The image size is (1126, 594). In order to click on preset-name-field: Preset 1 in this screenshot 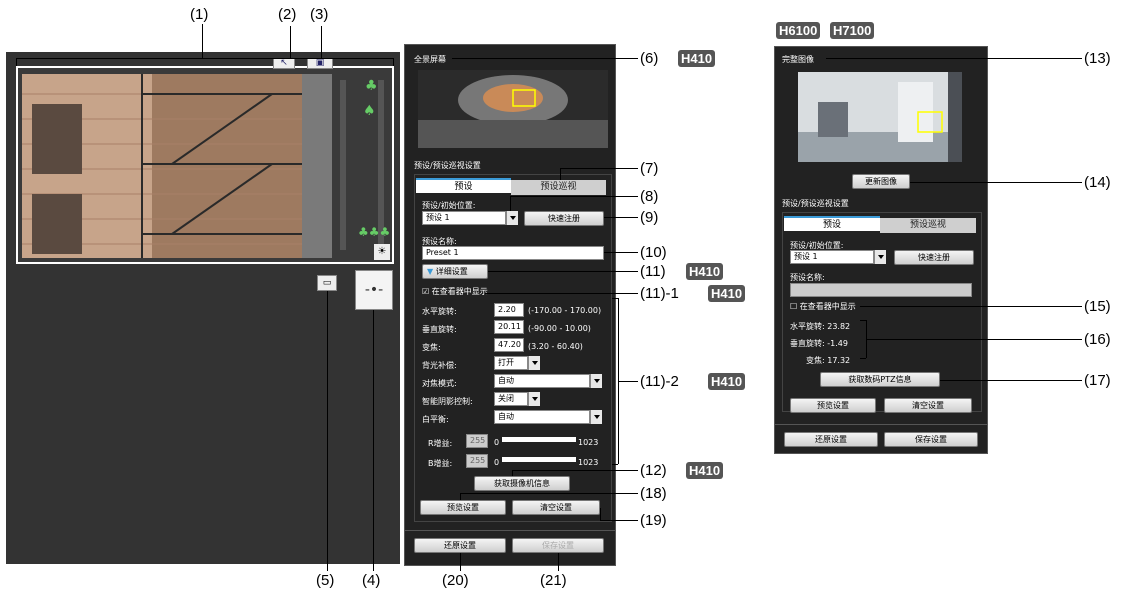, I will do `click(513, 253)`.